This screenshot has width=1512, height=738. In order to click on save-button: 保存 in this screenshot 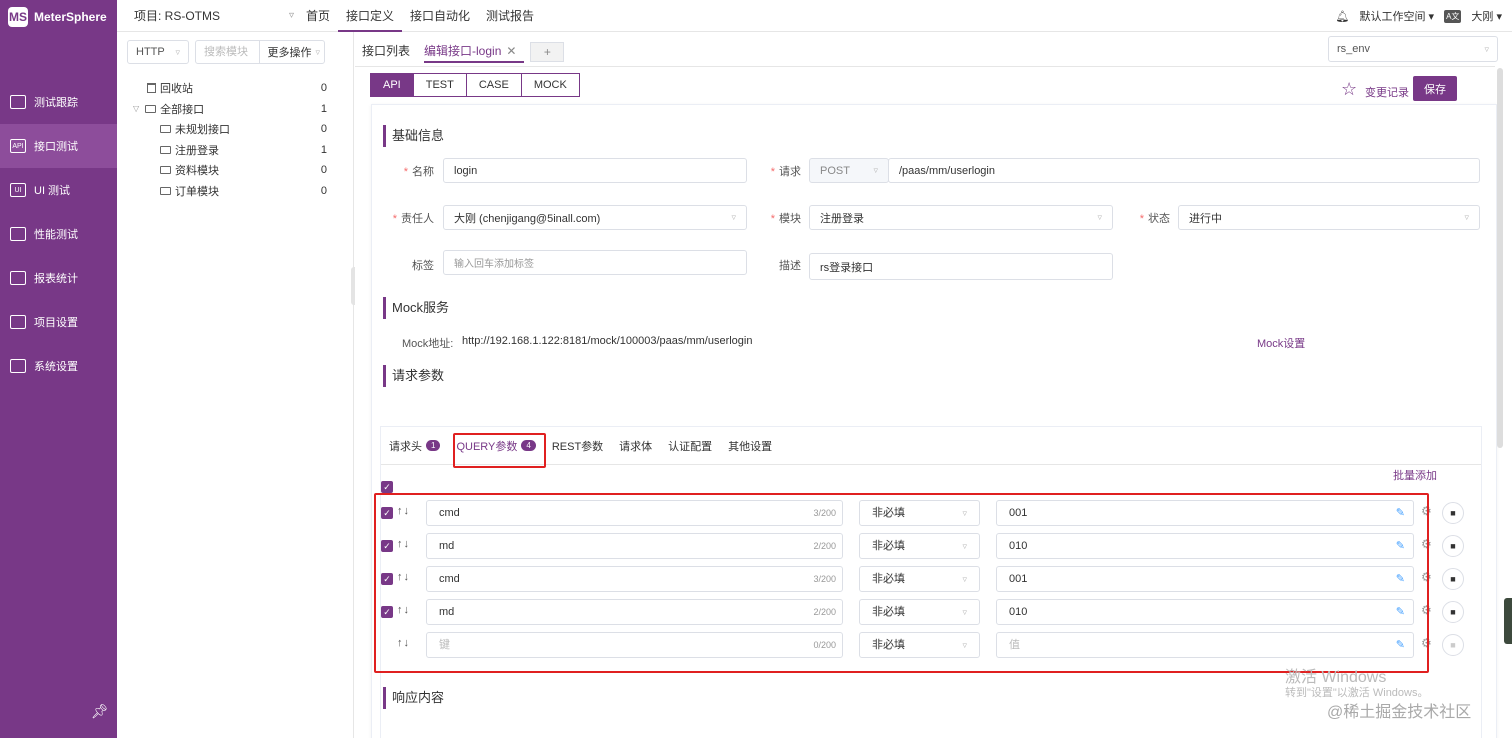, I will do `click(1435, 88)`.